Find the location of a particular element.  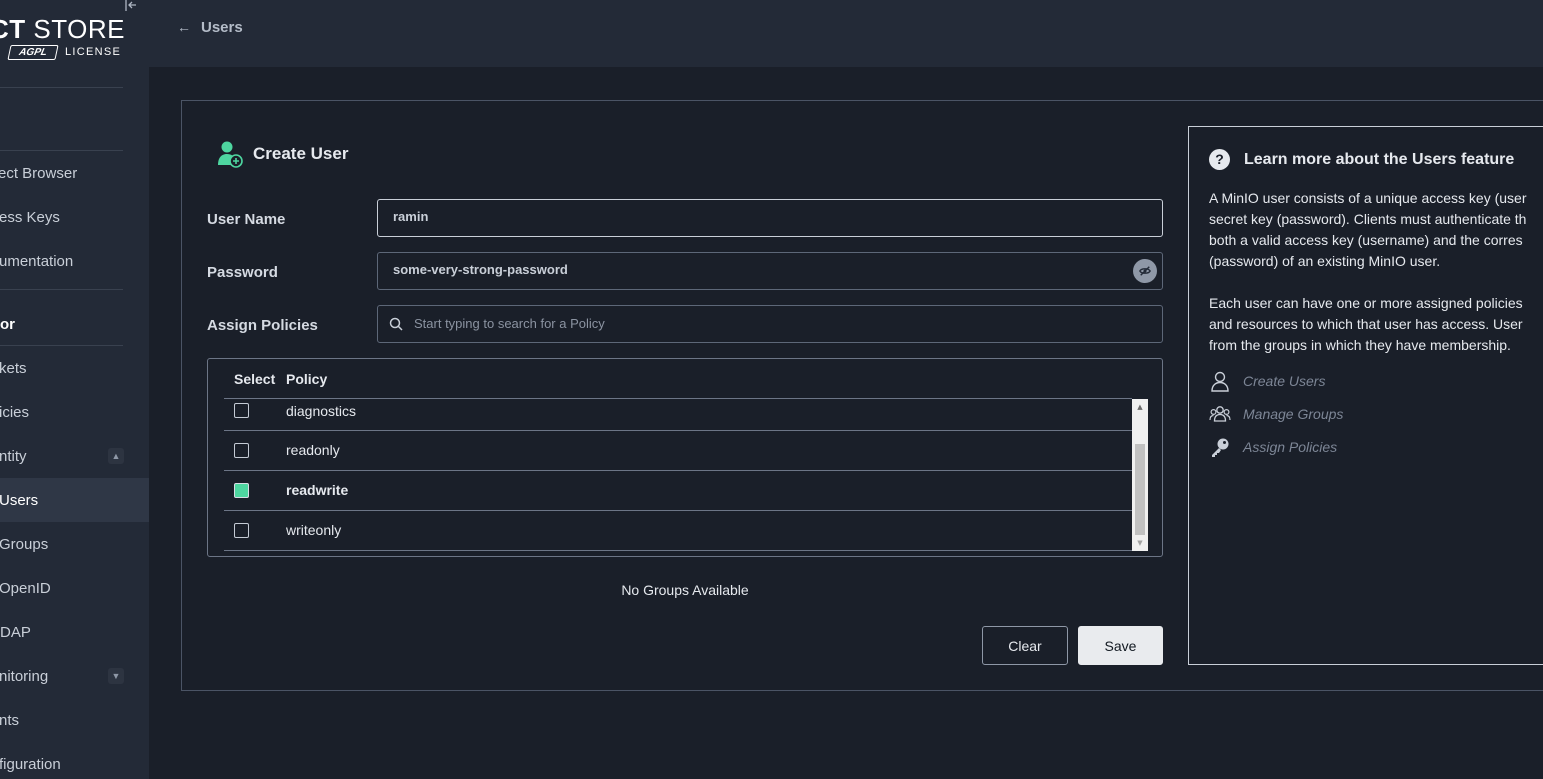

help-link-label: Create Users is located at coordinates (1284, 381).